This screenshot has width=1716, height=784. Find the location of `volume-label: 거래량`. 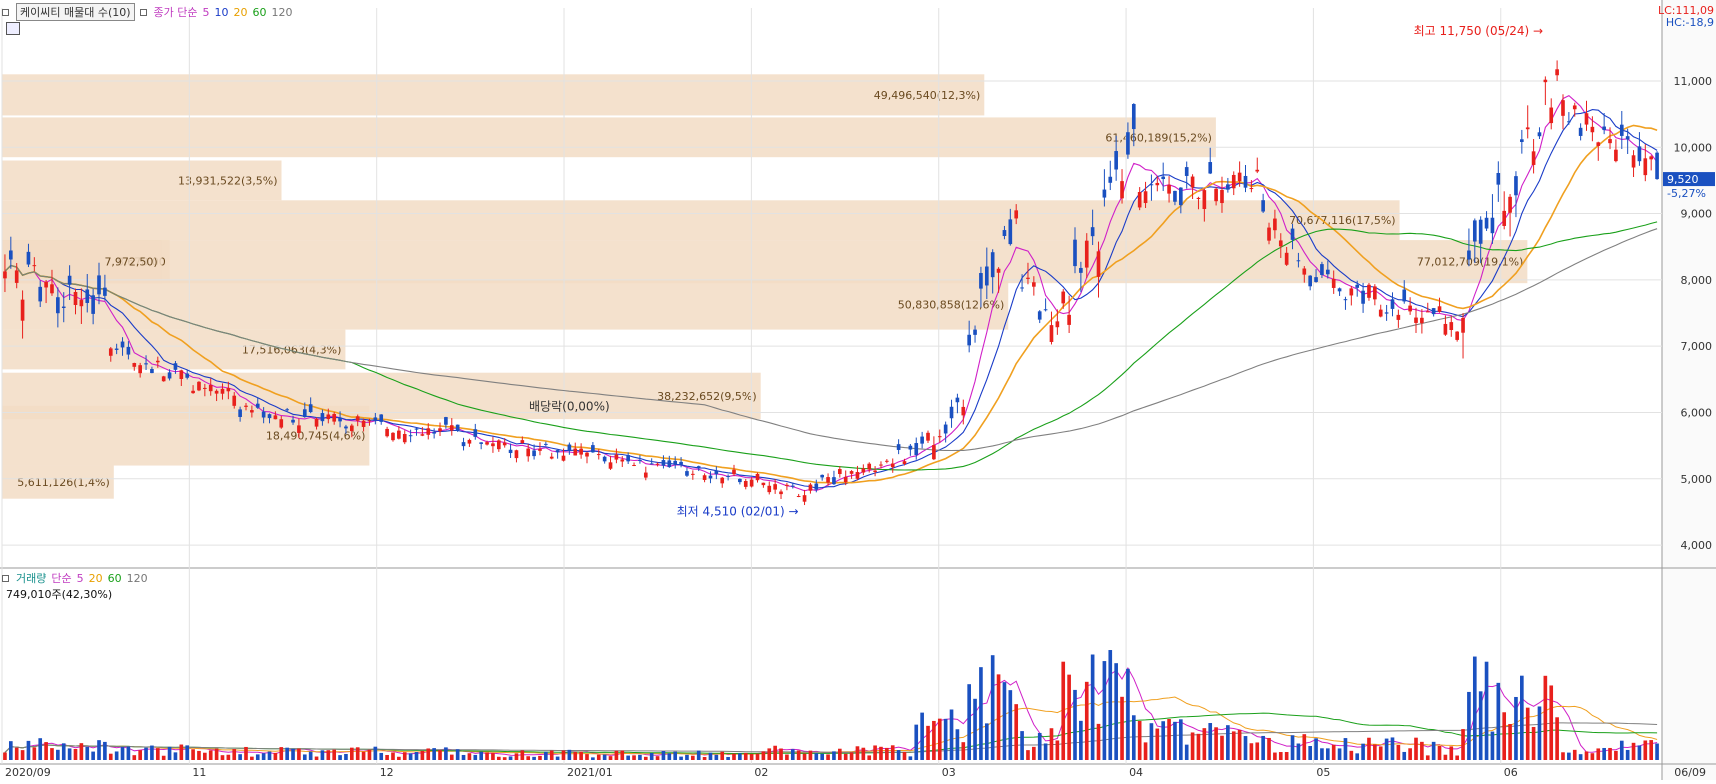

volume-label: 거래량 is located at coordinates (31, 578).